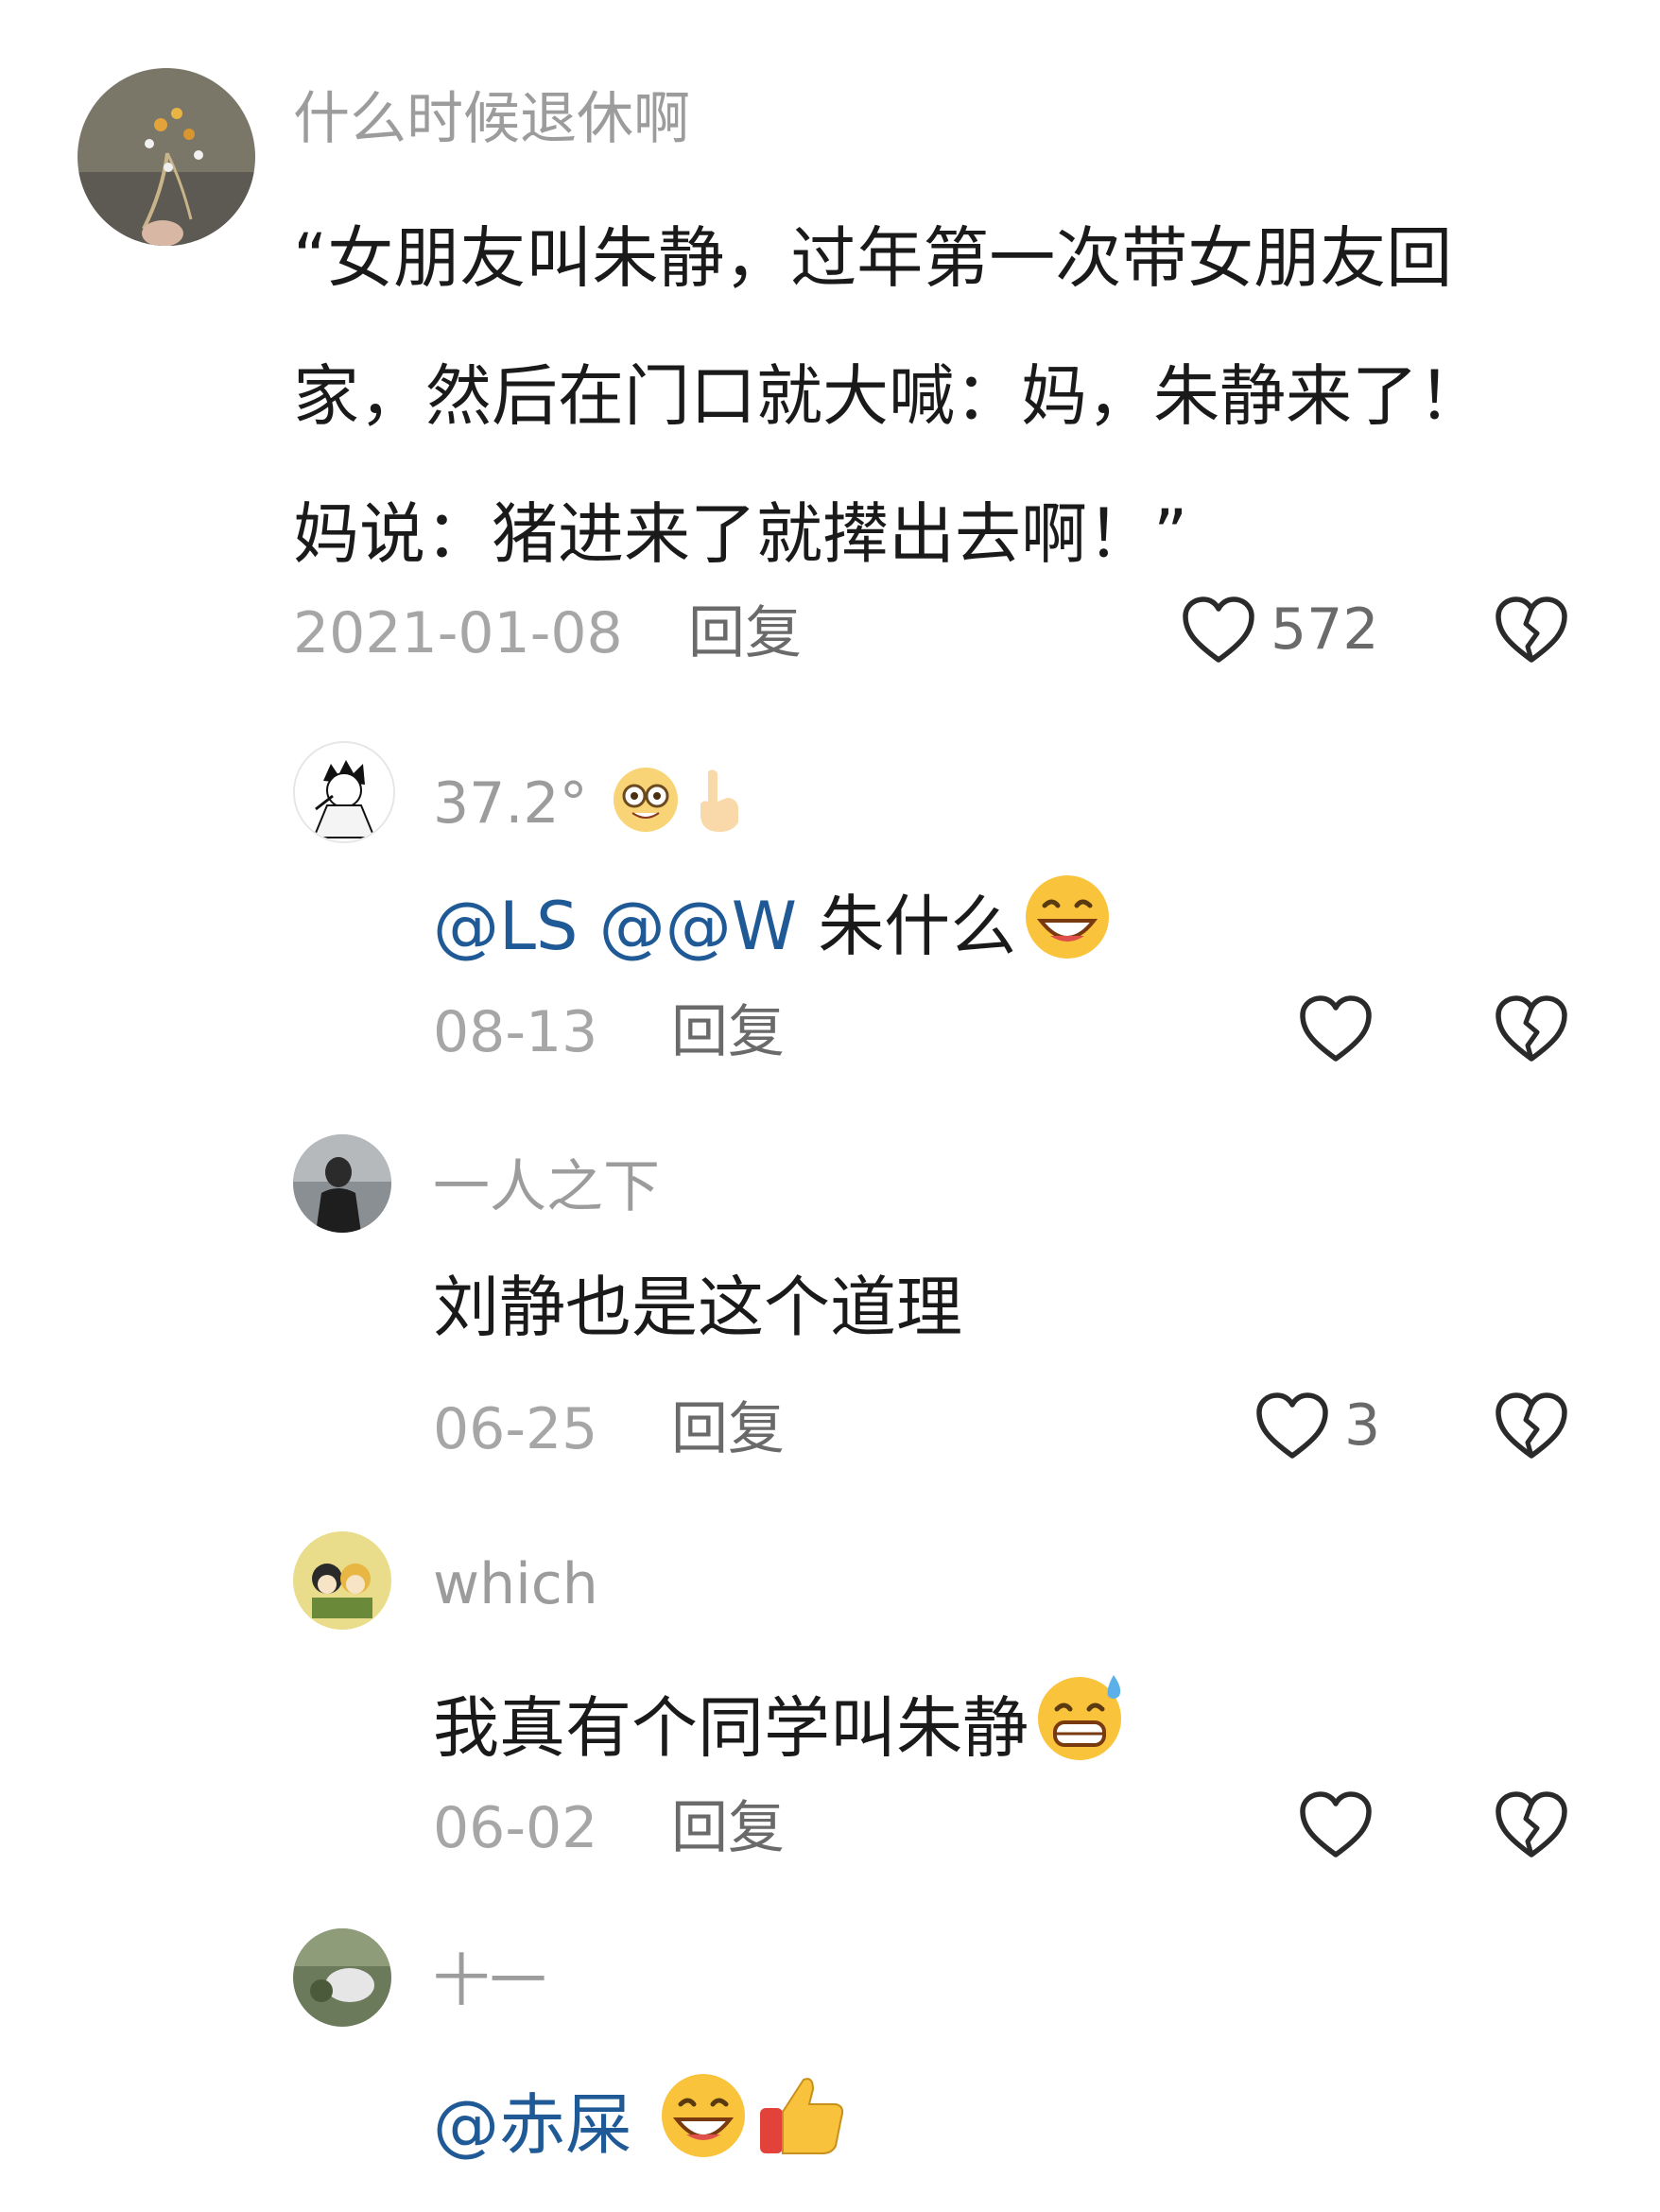 This screenshot has width=1660, height=2212. What do you see at coordinates (740, 534) in the screenshot?
I see `main-comment-line: 妈说：猪进来了就撵出去啊！”` at bounding box center [740, 534].